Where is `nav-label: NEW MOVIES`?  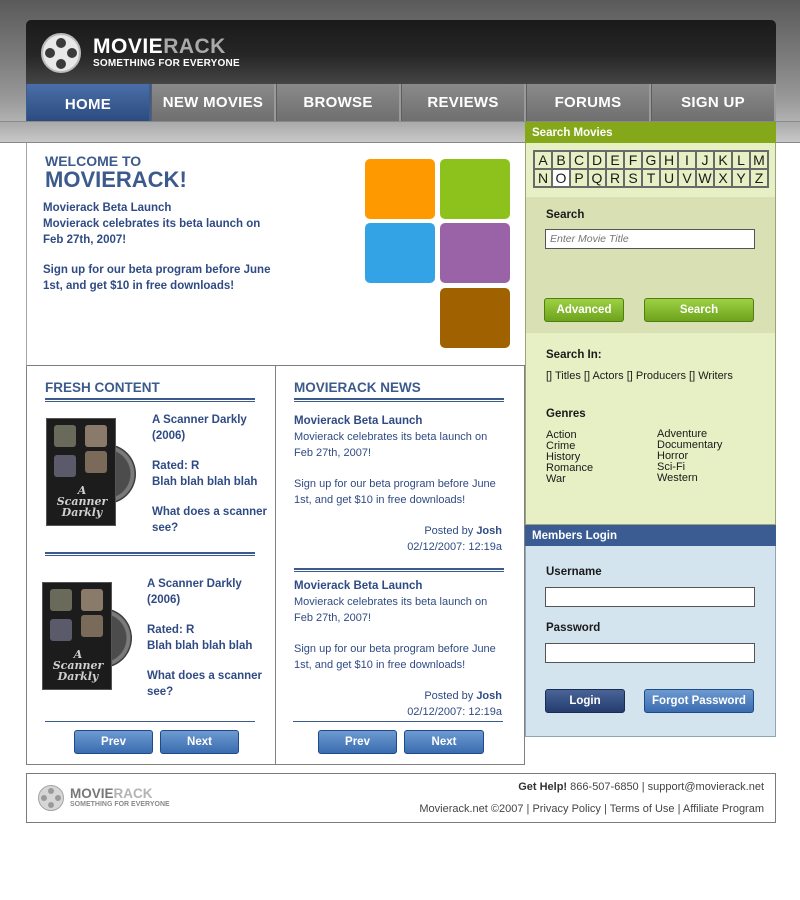
nav-label: NEW MOVIES is located at coordinates (213, 102).